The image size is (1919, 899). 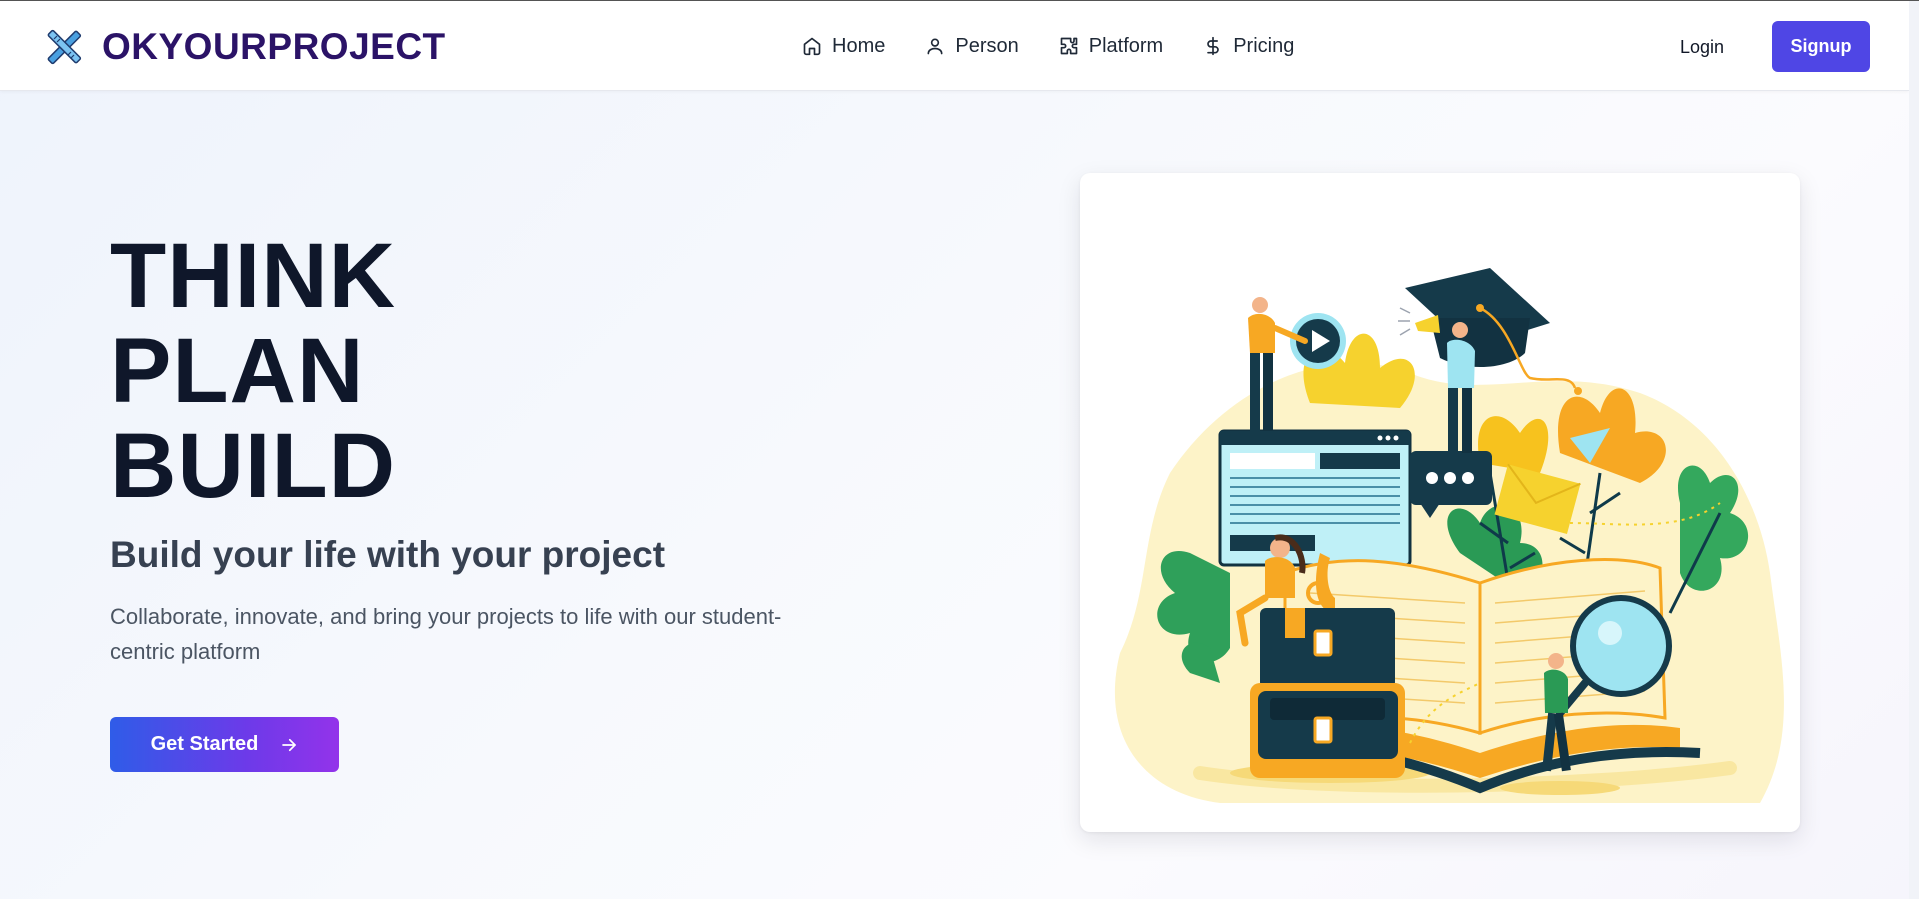 What do you see at coordinates (253, 276) in the screenshot?
I see `hero-title-line: THINK` at bounding box center [253, 276].